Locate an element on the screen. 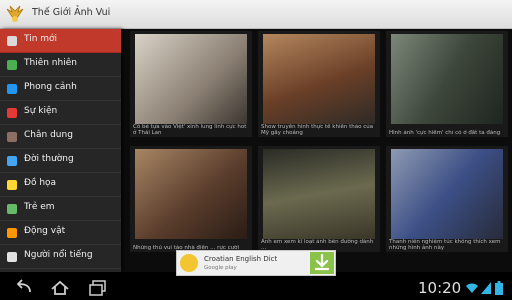 The image size is (512, 300). paw-icon is located at coordinates (12, 233).